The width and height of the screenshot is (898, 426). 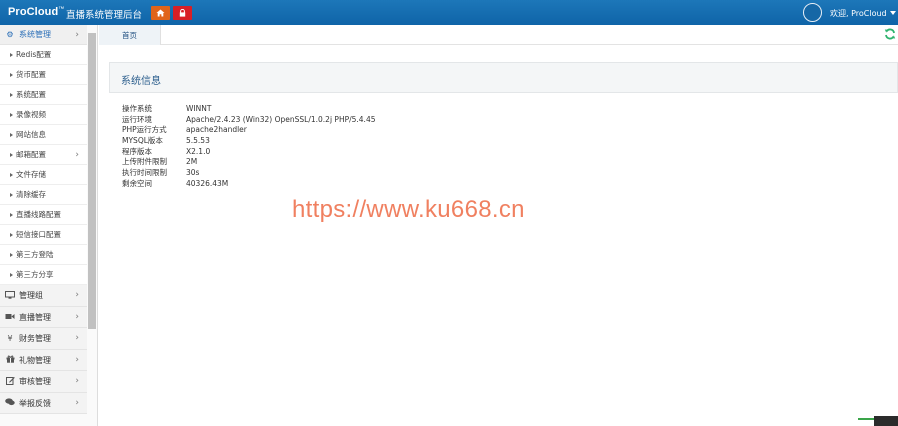 I want to click on info-value: apache2handler, so click(x=216, y=130).